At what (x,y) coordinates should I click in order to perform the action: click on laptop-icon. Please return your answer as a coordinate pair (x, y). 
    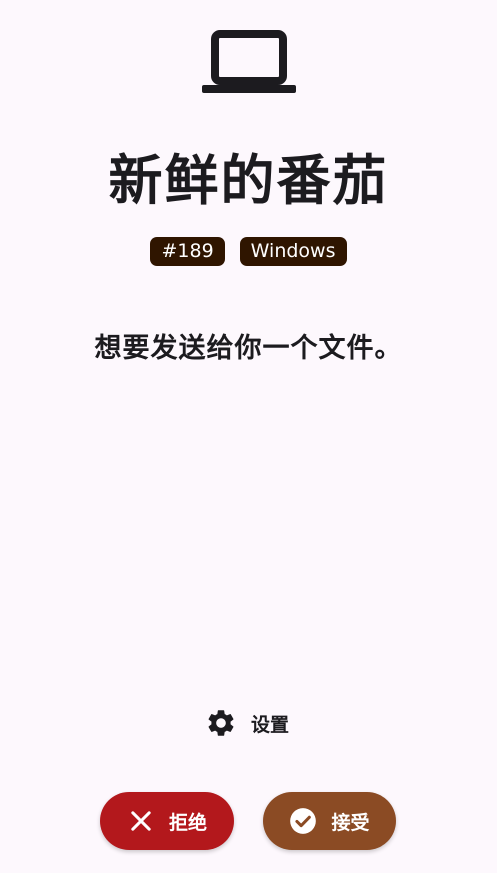
    Looking at the image, I should click on (249, 61).